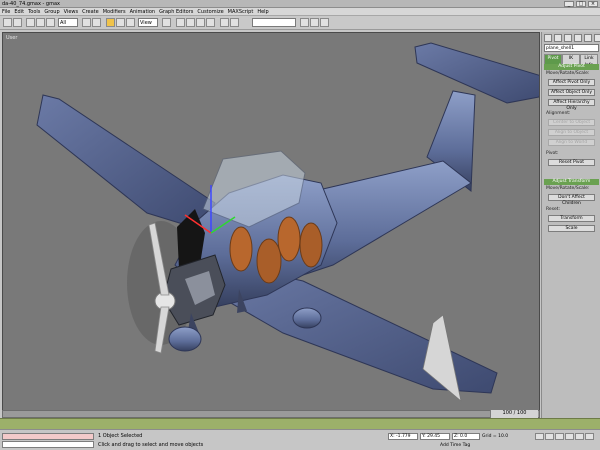  What do you see at coordinates (262, 11) in the screenshot?
I see `menu-help: Help` at bounding box center [262, 11].